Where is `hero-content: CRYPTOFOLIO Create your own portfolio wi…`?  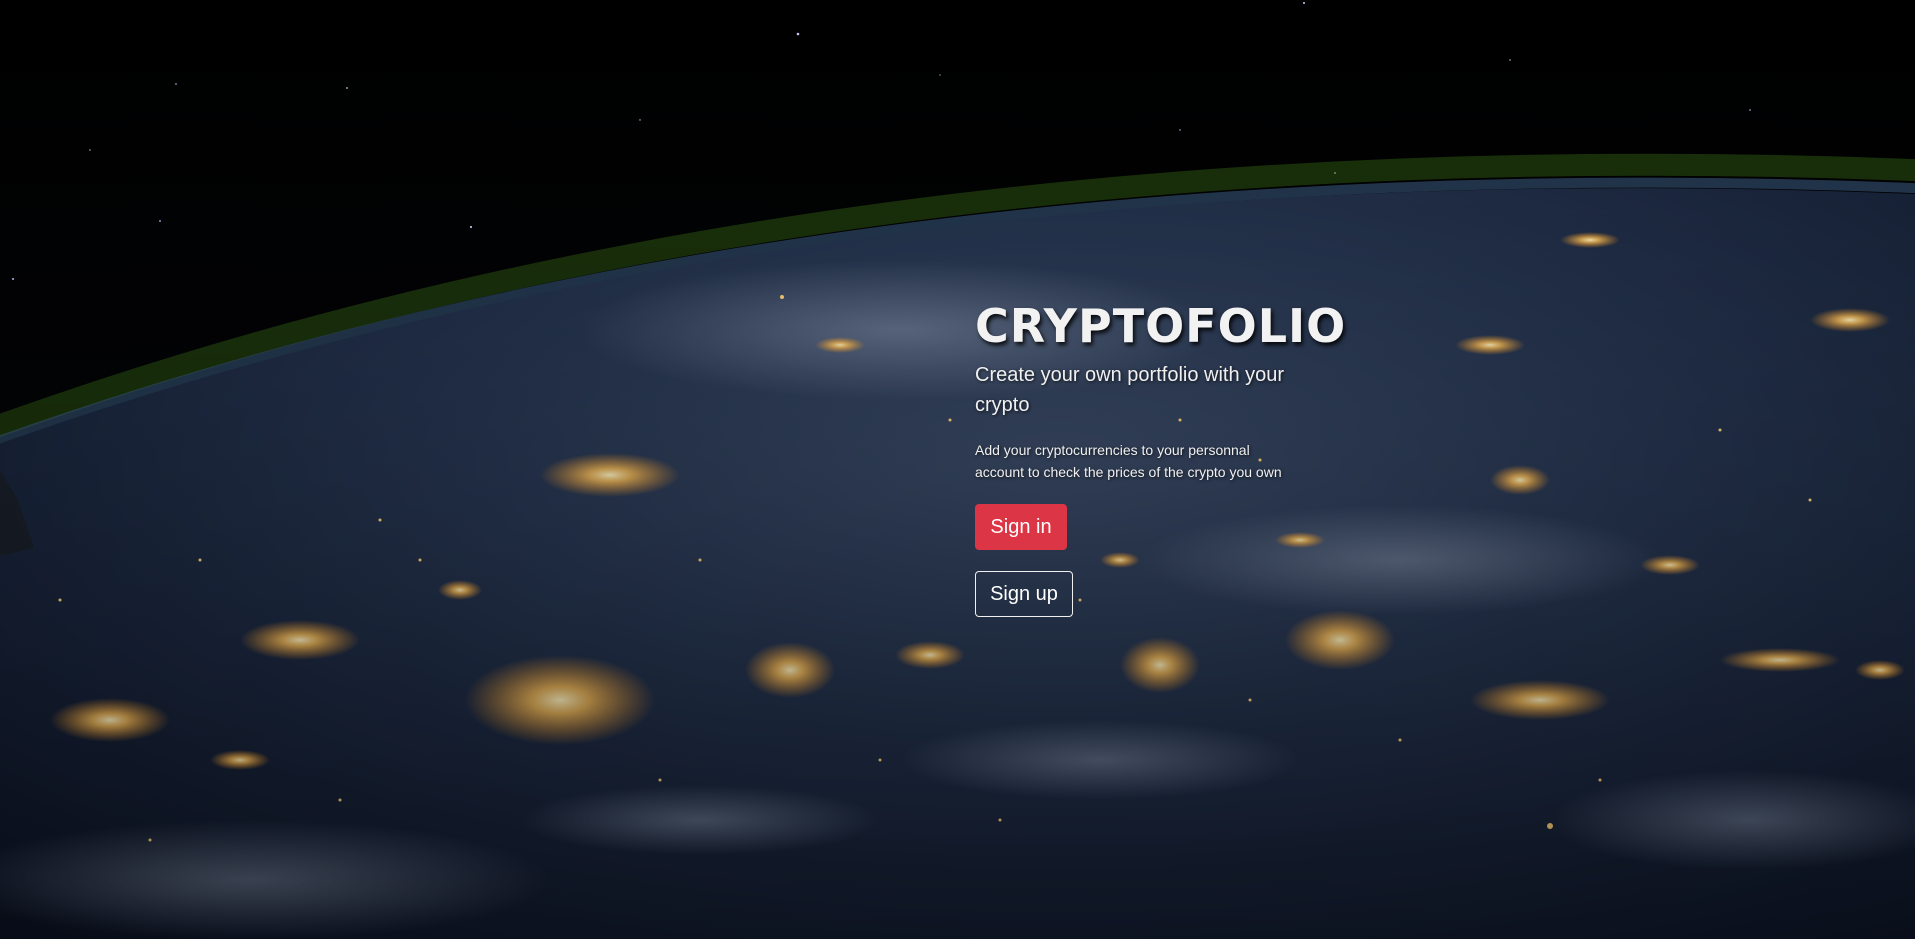 hero-content: CRYPTOFOLIO Create your own portfolio wi… is located at coordinates (1161, 457).